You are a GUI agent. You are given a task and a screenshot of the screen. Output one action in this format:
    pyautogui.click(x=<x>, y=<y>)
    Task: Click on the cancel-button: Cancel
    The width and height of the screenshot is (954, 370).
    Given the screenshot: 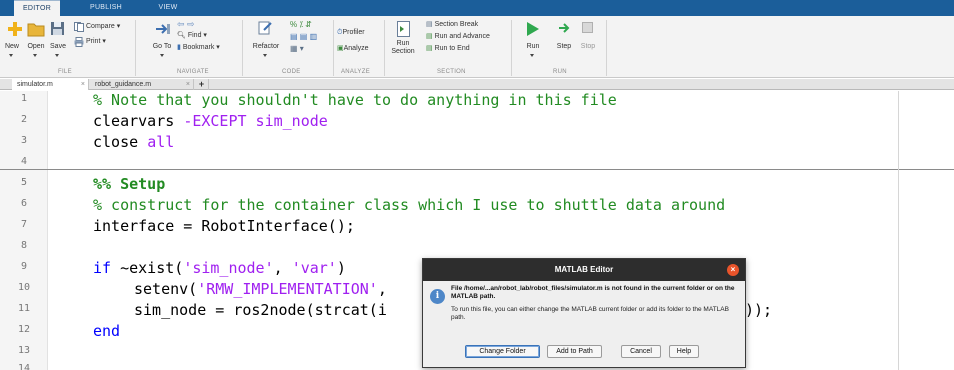 What is the action you would take?
    pyautogui.click(x=641, y=351)
    